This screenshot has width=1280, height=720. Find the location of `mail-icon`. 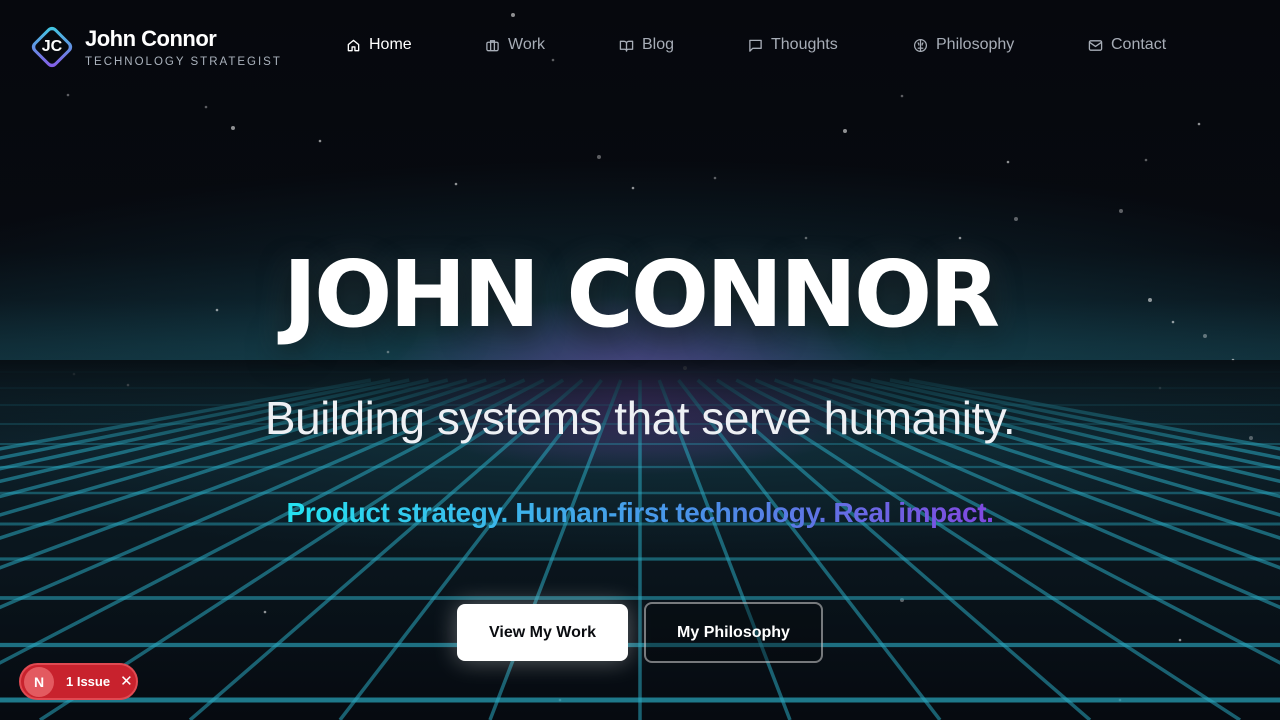

mail-icon is located at coordinates (1095, 45).